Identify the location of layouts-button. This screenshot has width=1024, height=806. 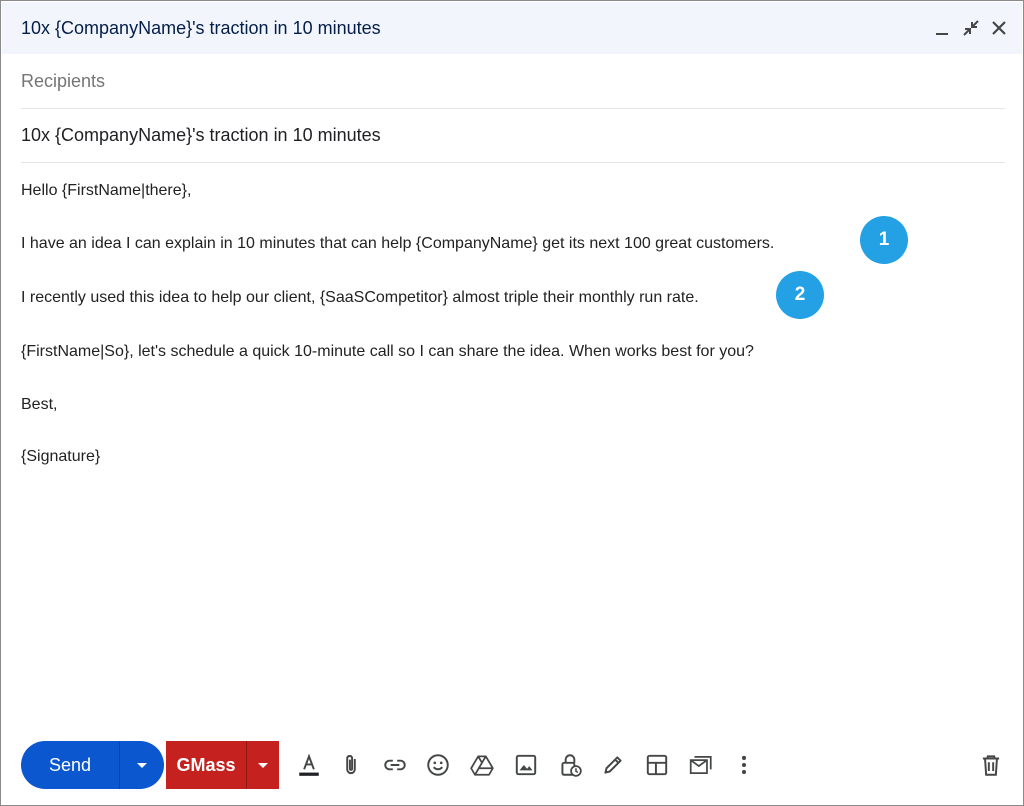
(701, 765).